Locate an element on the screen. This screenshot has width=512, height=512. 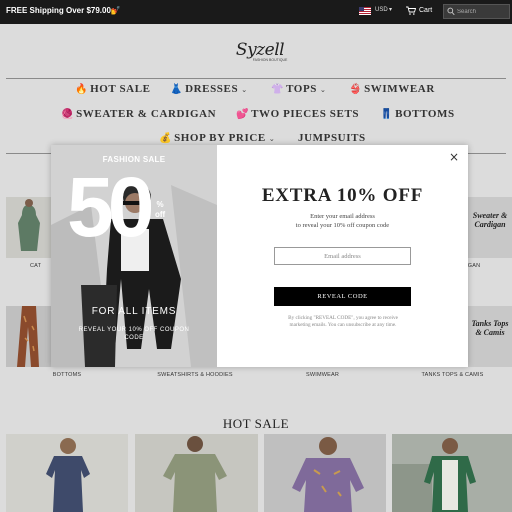
nav-label: SWEATER & CARDIGAN is located at coordinates (146, 114).